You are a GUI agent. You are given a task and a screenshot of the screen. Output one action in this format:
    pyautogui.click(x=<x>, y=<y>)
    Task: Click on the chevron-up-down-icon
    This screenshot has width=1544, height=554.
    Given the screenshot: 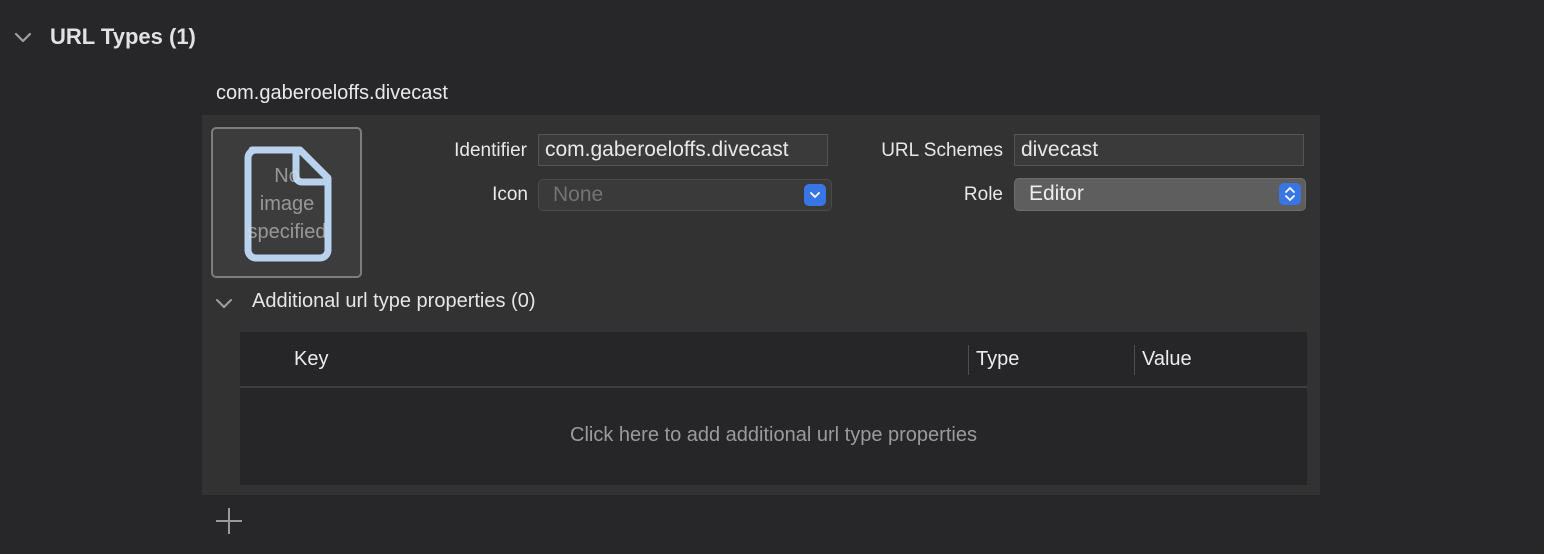 What is the action you would take?
    pyautogui.click(x=1290, y=194)
    